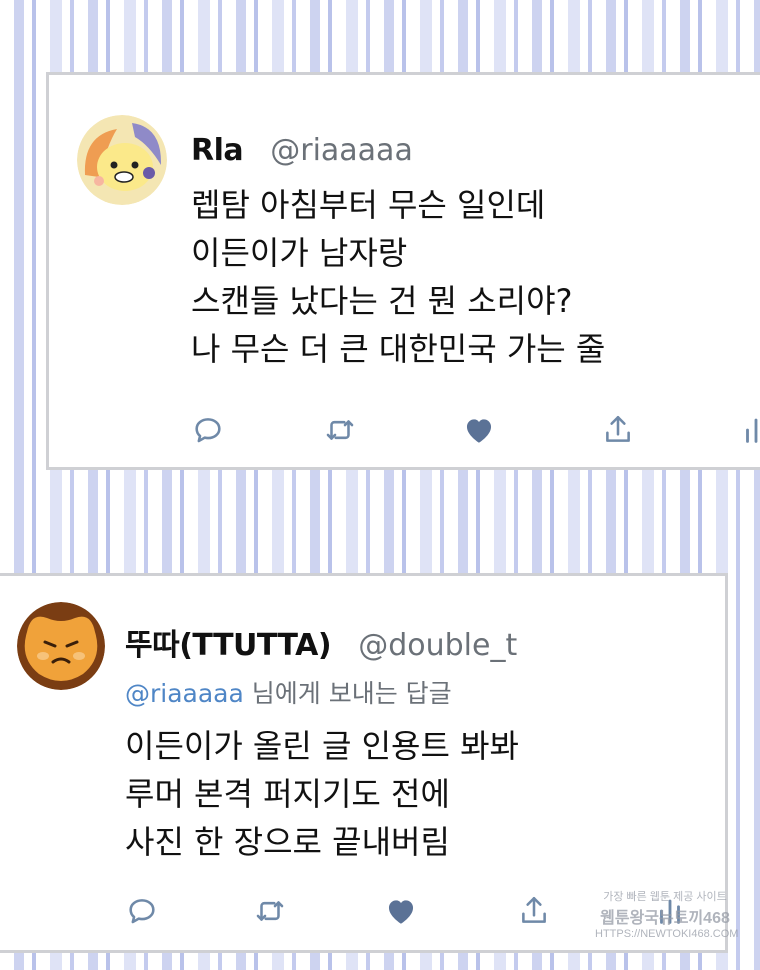  Describe the element at coordinates (228, 645) in the screenshot. I see `author-name: 뚜따(TTUTTA)` at that location.